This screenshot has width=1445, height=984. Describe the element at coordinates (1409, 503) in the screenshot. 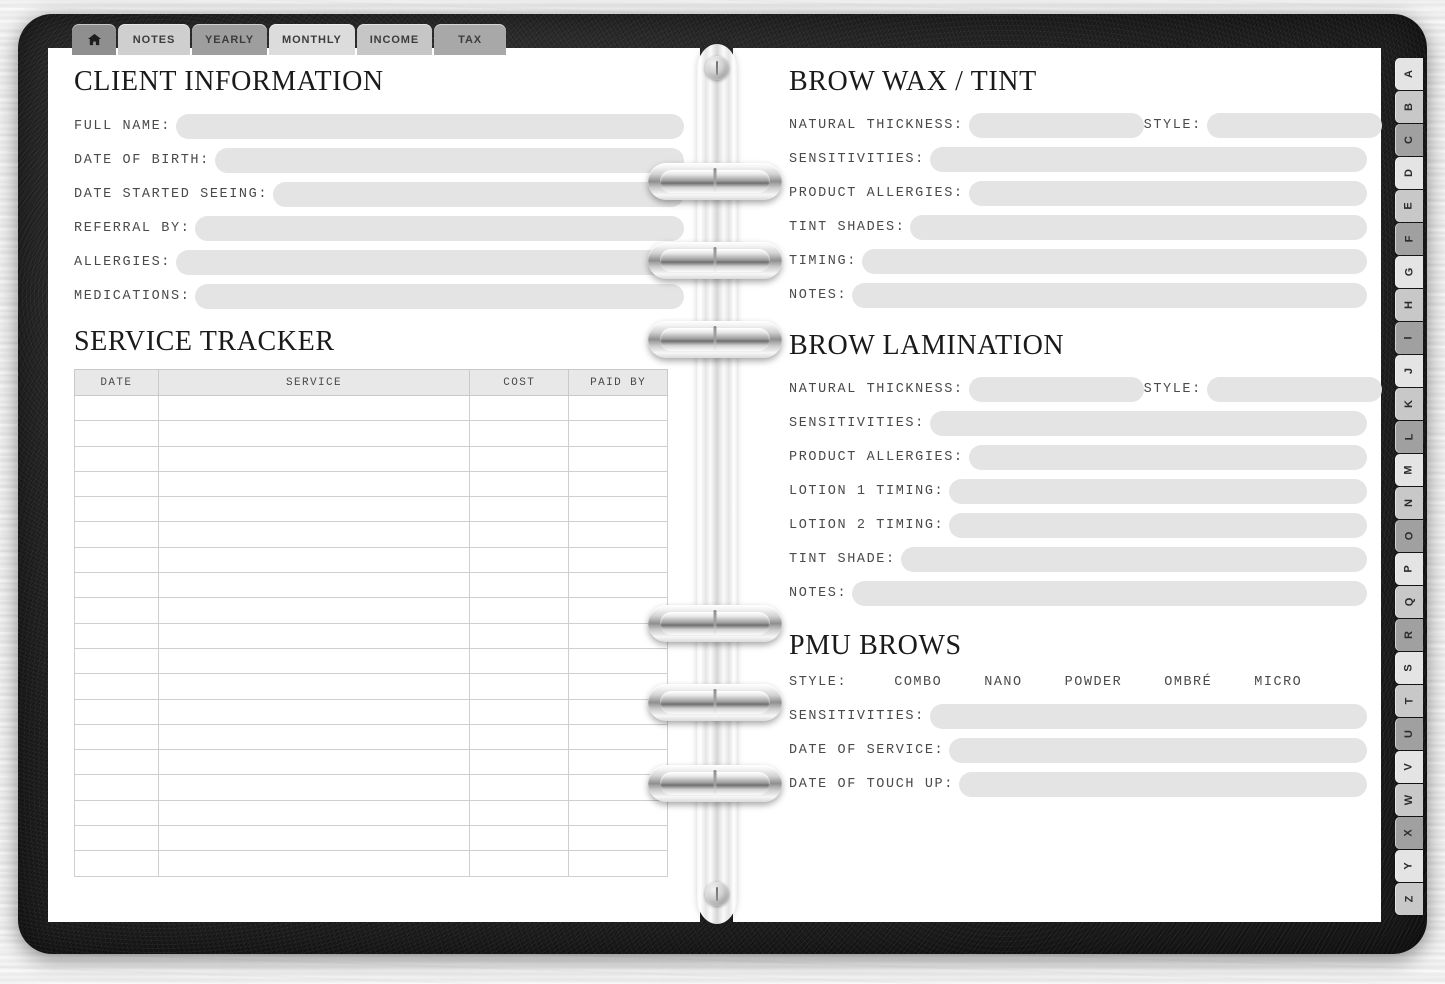

I see `alphabet-tab-n: N` at that location.